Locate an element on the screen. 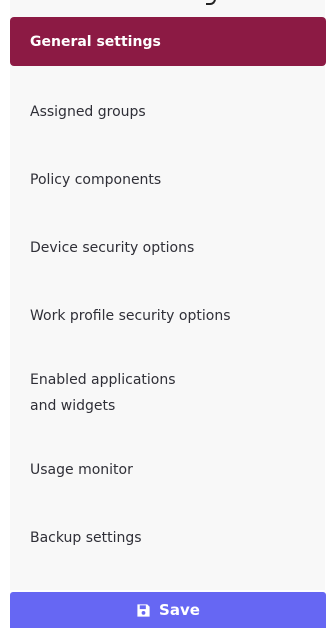 The height and width of the screenshot is (628, 326). menu-item-label: General settings is located at coordinates (95, 41).